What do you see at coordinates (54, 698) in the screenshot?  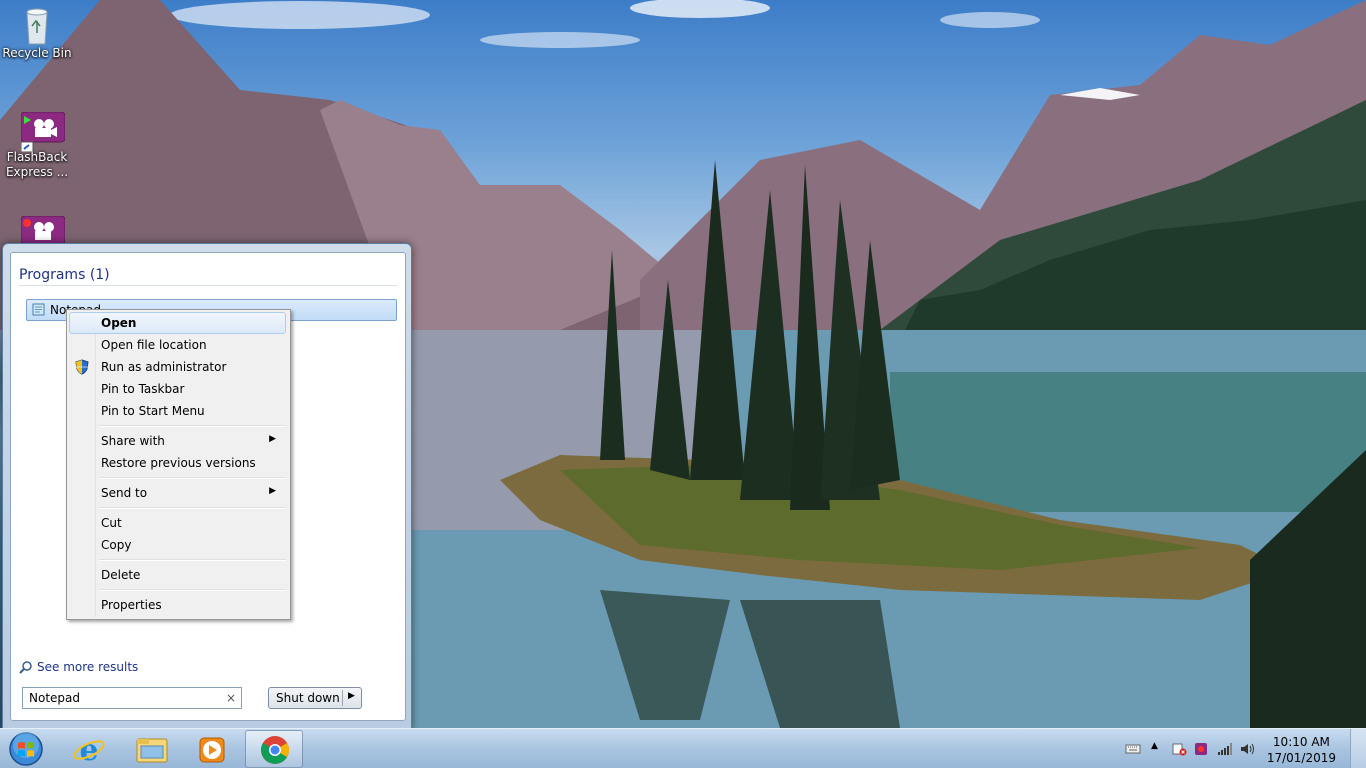 I see `search-input-value: Notepad` at bounding box center [54, 698].